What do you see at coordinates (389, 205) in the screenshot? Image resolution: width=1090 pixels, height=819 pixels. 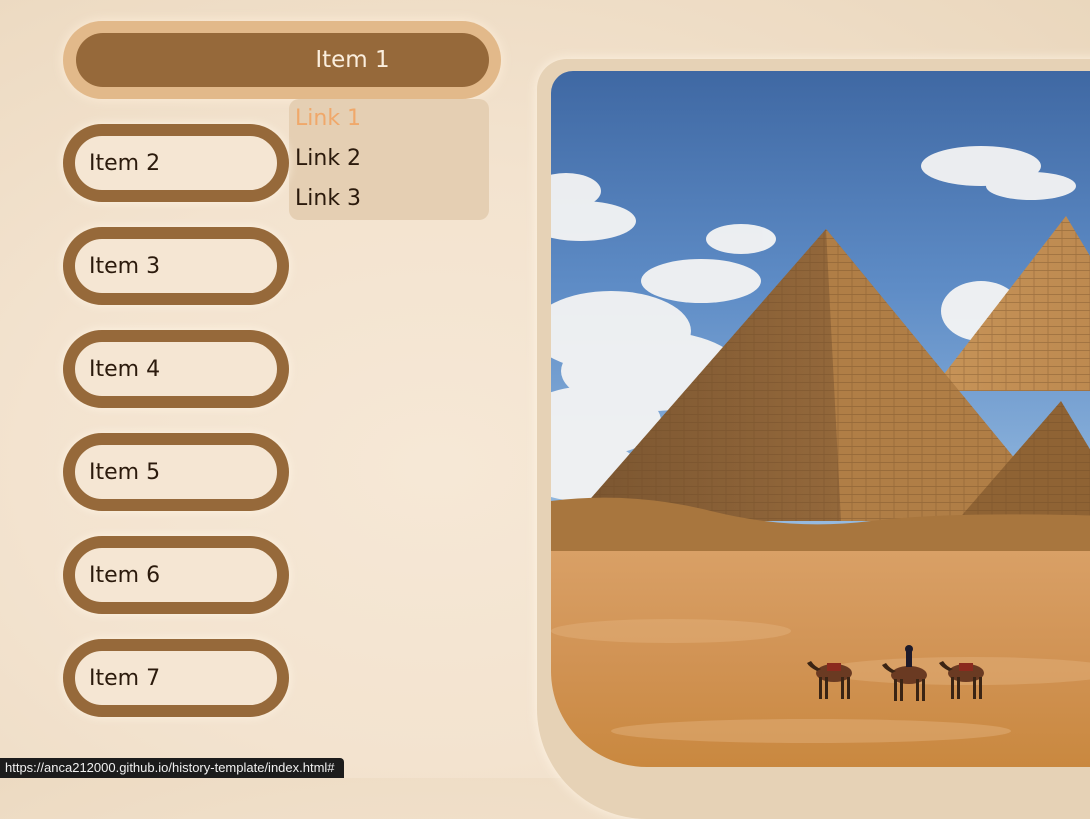 I see `dropdown-link-3: Link 3` at bounding box center [389, 205].